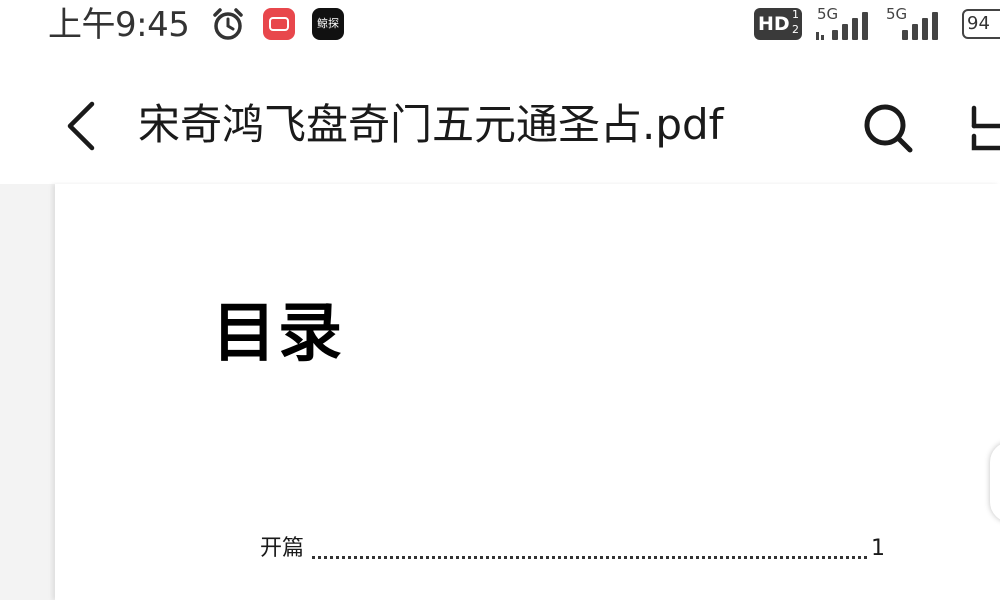 The width and height of the screenshot is (1000, 600). What do you see at coordinates (888, 128) in the screenshot?
I see `search-icon` at bounding box center [888, 128].